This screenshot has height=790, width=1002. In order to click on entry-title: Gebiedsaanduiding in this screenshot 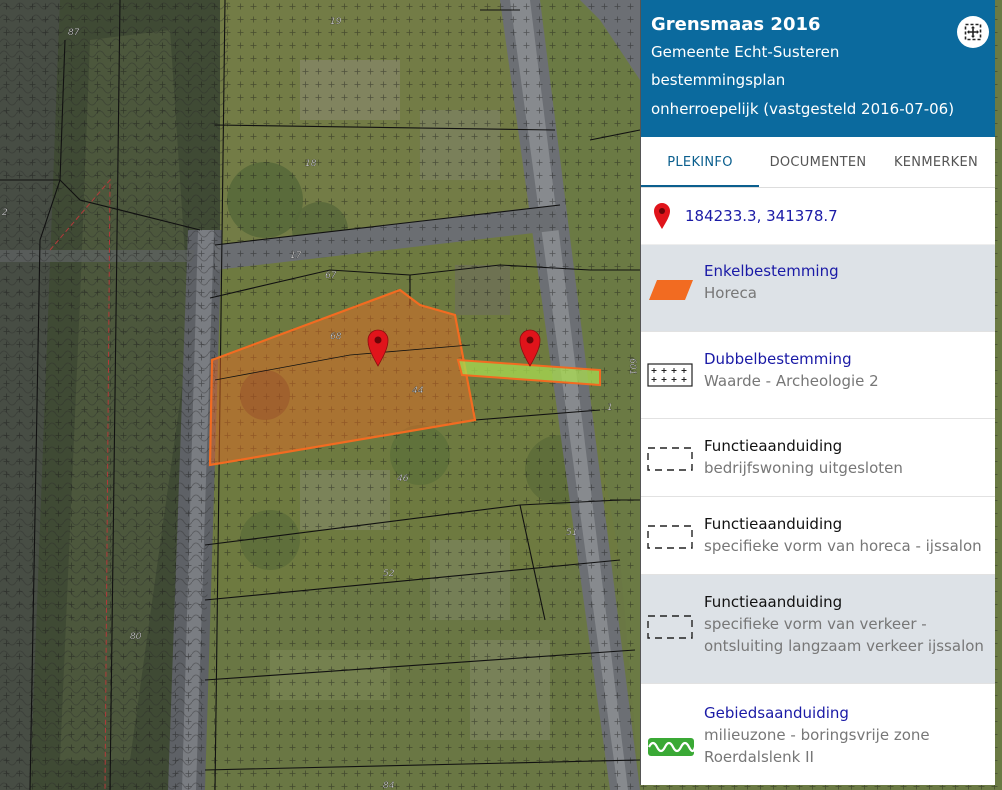, I will do `click(849, 713)`.